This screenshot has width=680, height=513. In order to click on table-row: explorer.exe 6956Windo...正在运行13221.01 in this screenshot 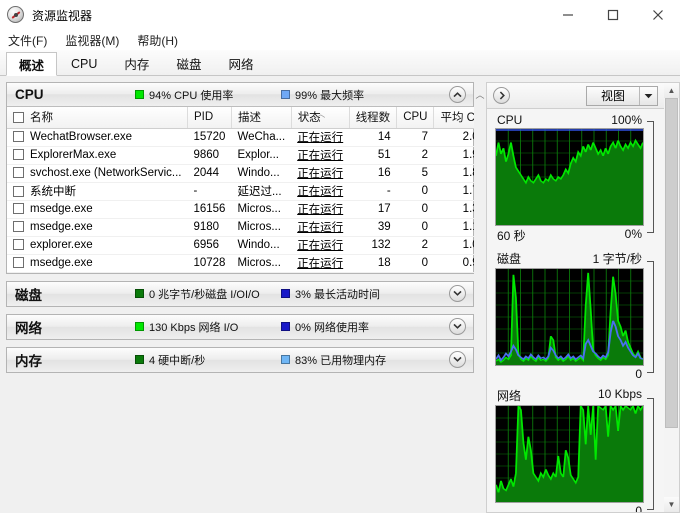, I will do `click(240, 245)`.